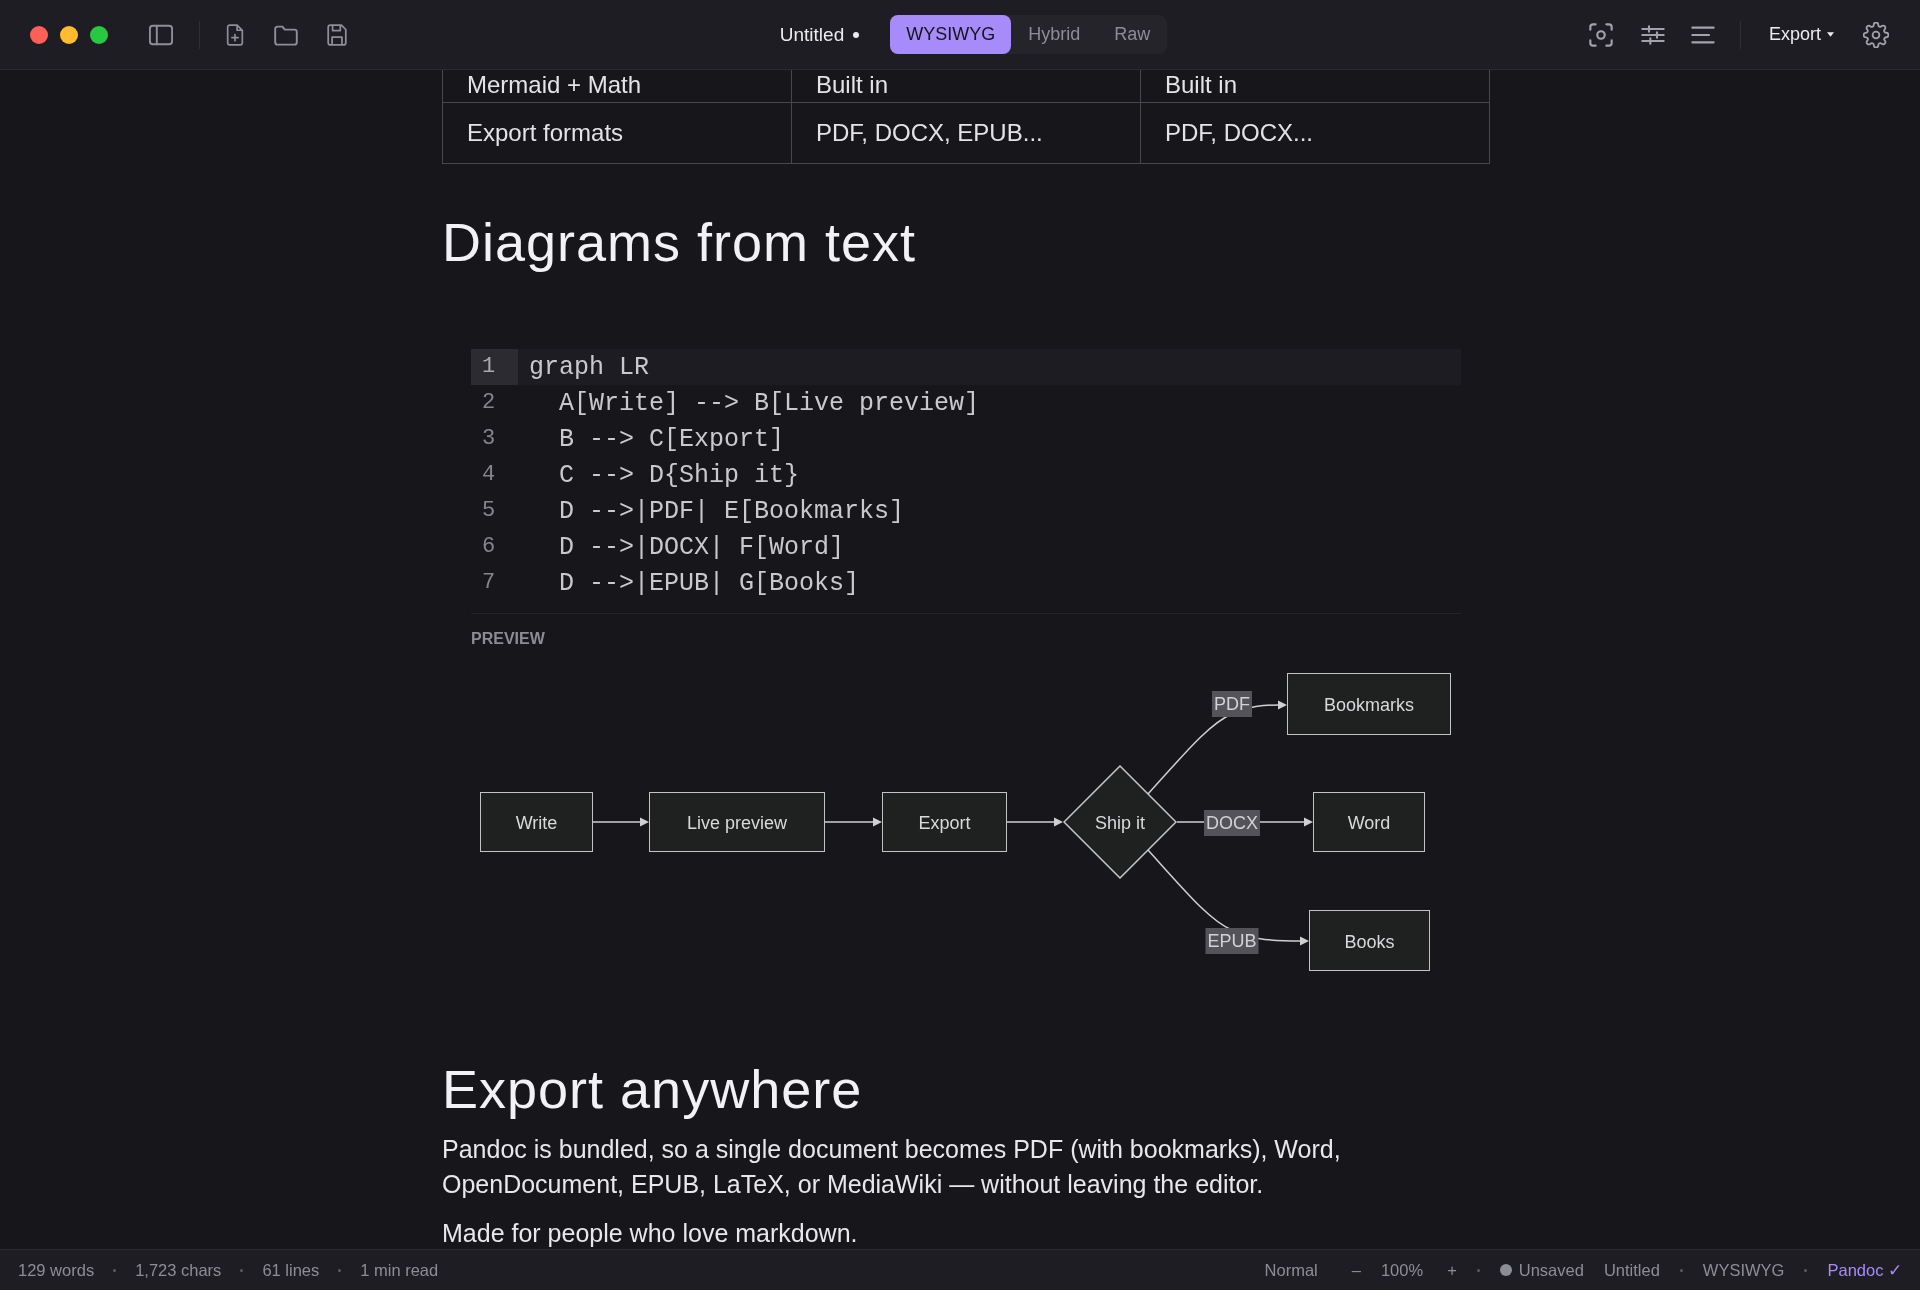 The image size is (1920, 1290). Describe the element at coordinates (650, 1233) in the screenshot. I see `paragraph: Made for people who love markdown.` at that location.